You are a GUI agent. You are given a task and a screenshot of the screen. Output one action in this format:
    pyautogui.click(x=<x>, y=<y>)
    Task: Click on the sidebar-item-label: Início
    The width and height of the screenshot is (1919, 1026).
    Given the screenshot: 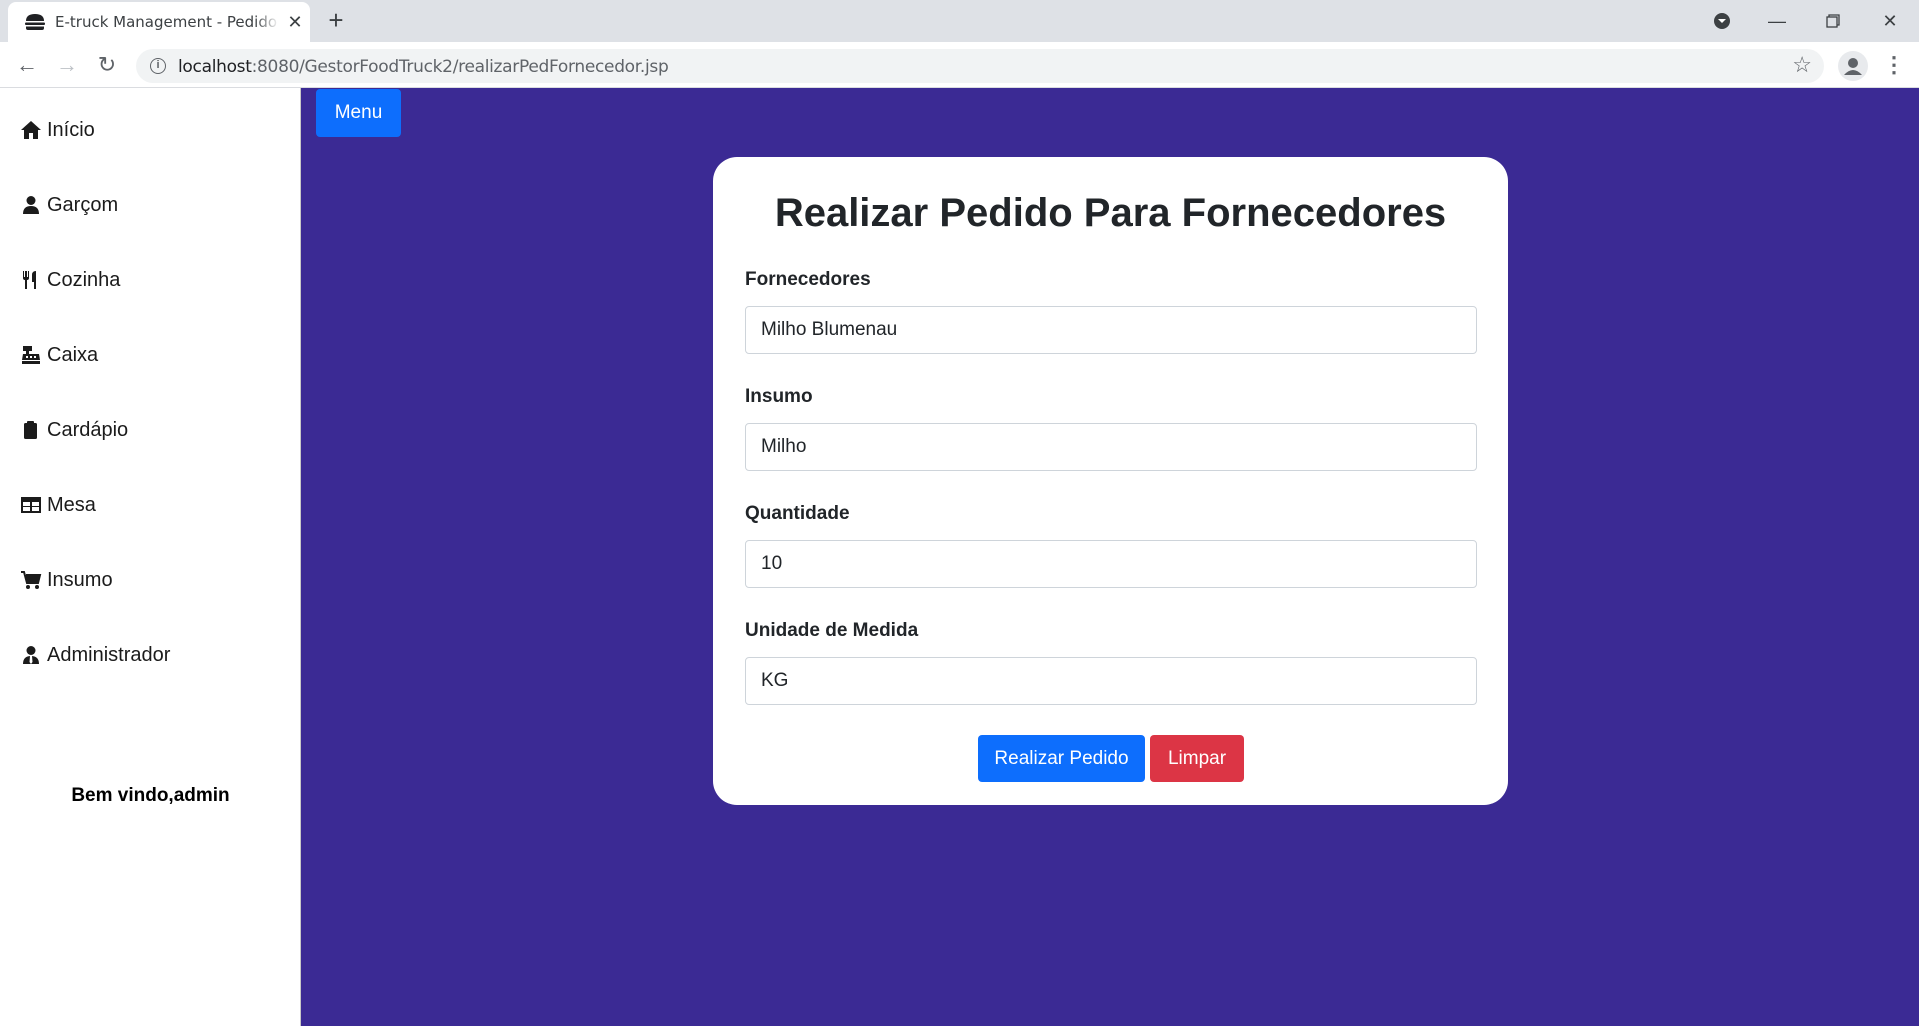 What is the action you would take?
    pyautogui.click(x=71, y=129)
    